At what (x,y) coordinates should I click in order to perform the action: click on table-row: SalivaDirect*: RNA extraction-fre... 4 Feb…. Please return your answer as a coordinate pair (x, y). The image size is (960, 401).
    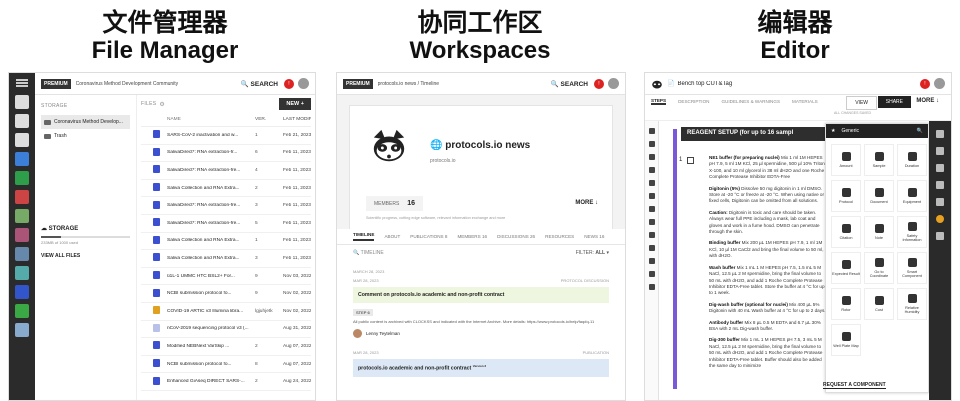
    Looking at the image, I should click on (226, 171).